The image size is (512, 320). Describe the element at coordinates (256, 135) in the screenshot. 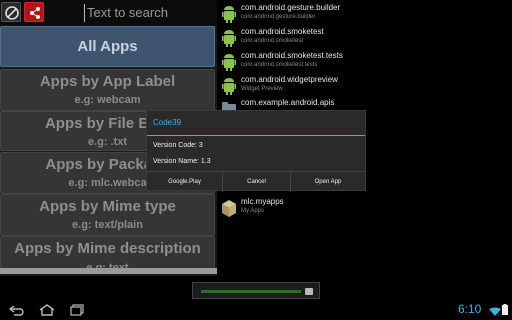

I see `dialog-divider` at that location.